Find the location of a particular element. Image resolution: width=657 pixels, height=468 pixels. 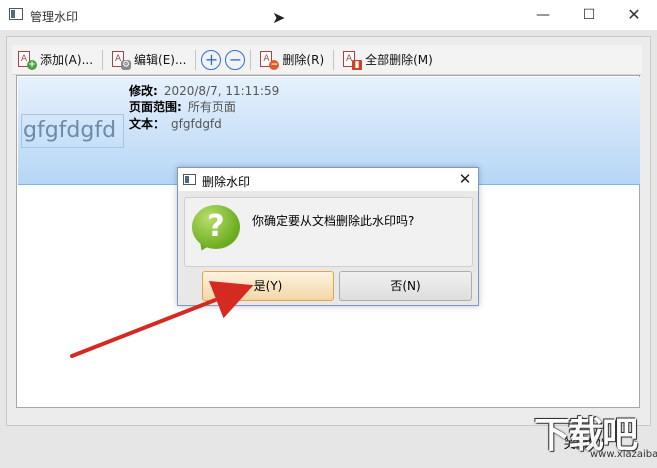

delete-button-label: 删除(R) is located at coordinates (303, 60).